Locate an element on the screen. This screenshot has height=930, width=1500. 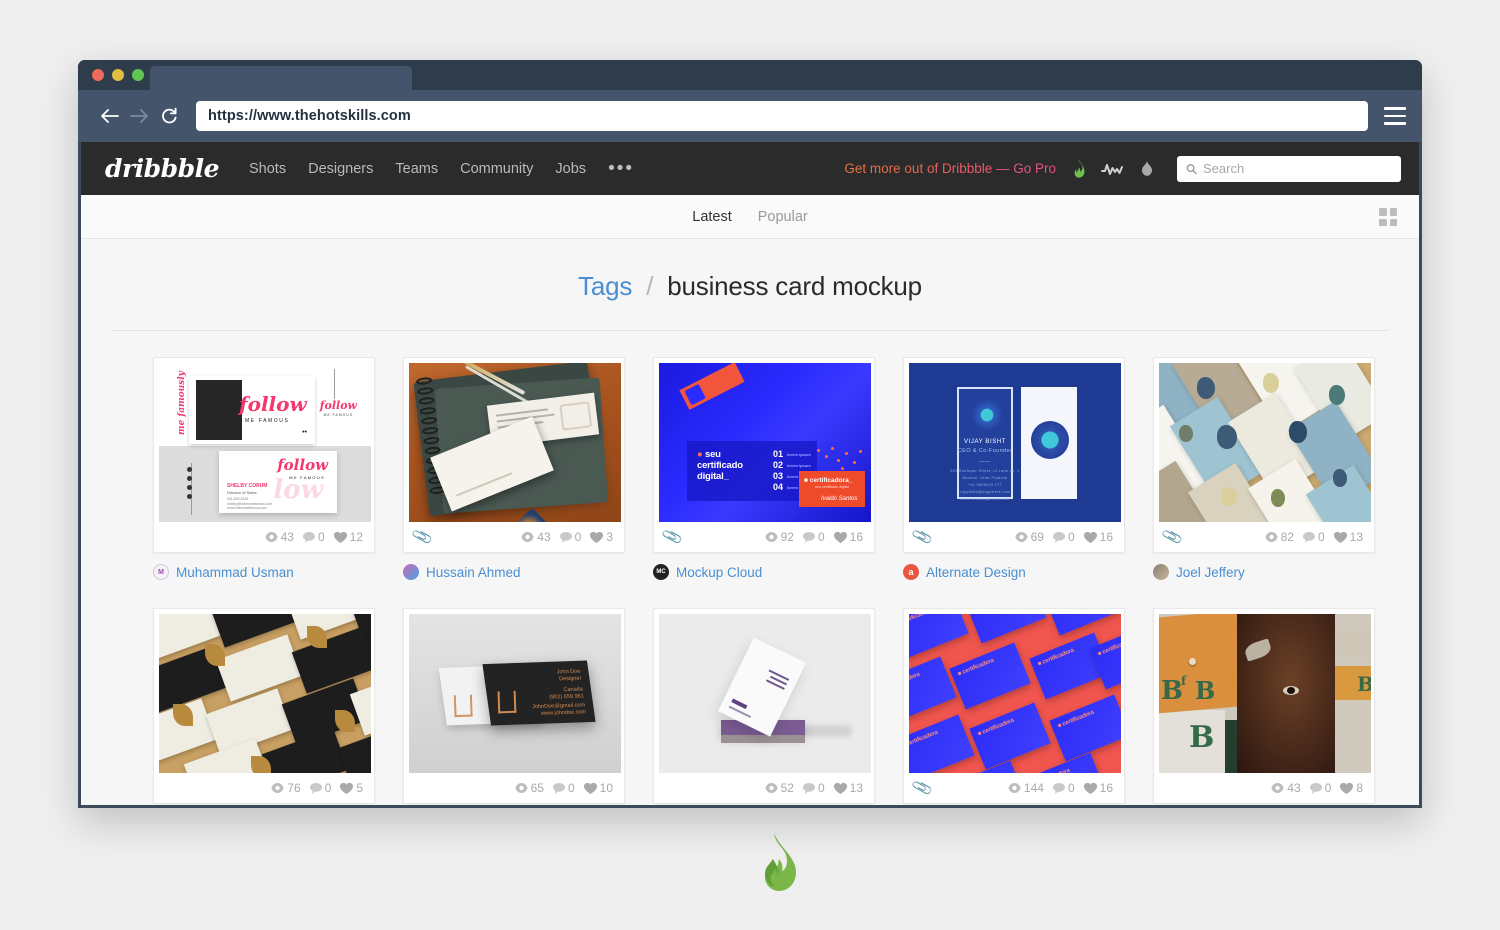
shot-thumbnail-card: B f B B B 43 0 8 is located at coordinates (1264, 706).